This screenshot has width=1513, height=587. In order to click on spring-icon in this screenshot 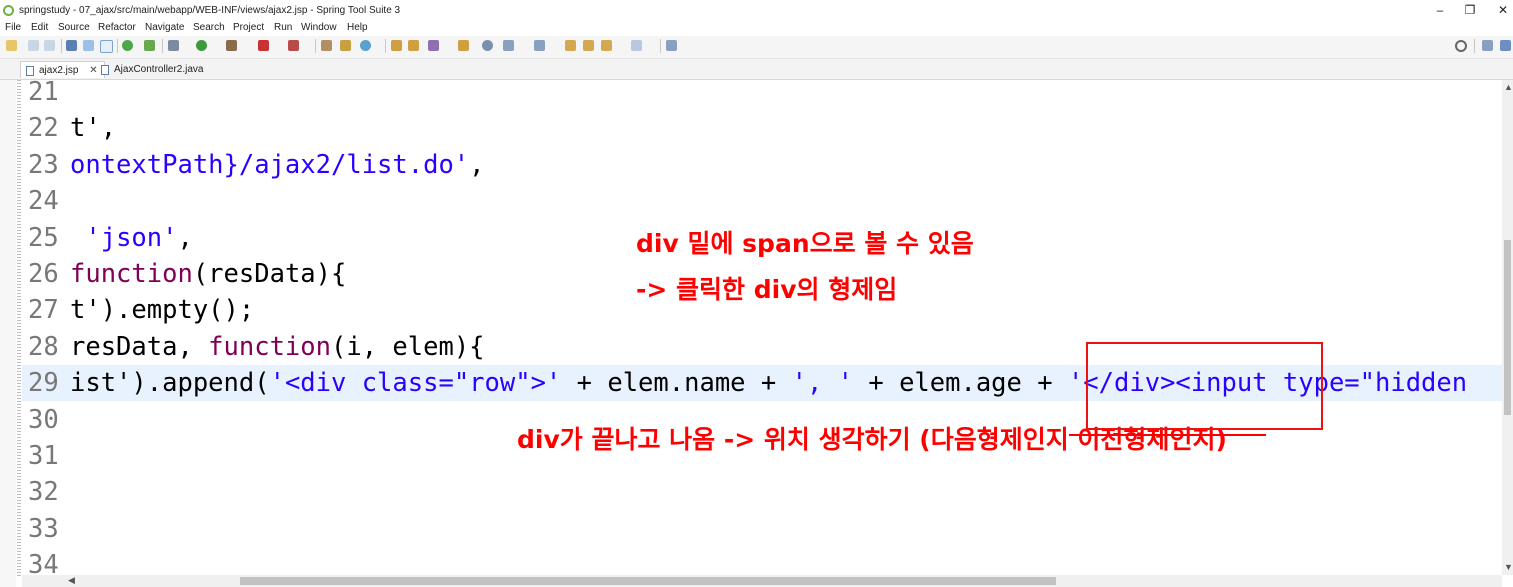, I will do `click(149, 45)`.